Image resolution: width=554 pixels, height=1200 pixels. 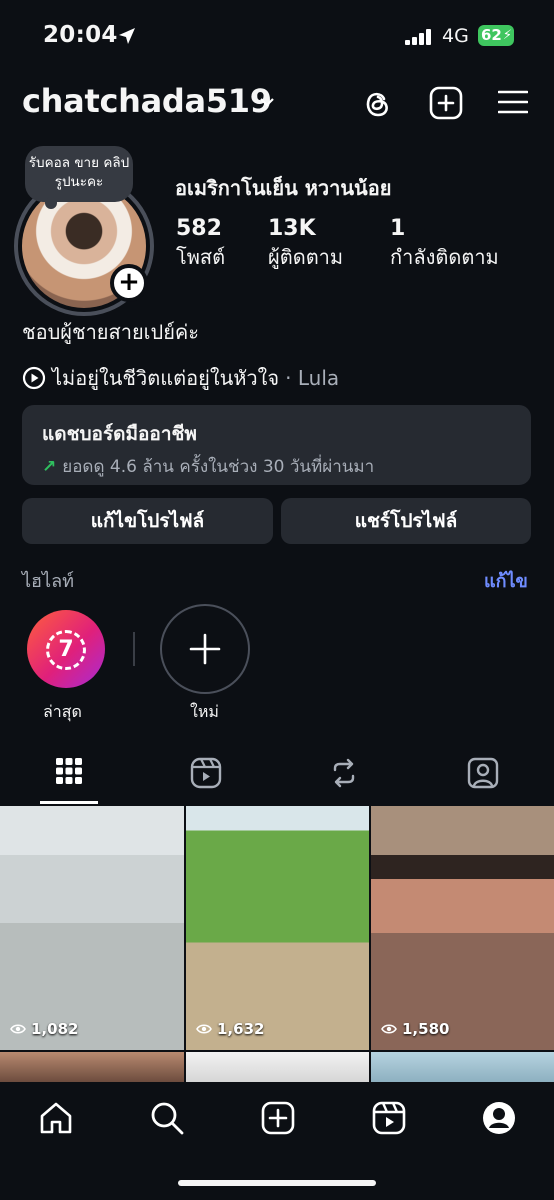 I want to click on search-icon, so click(x=167, y=1118).